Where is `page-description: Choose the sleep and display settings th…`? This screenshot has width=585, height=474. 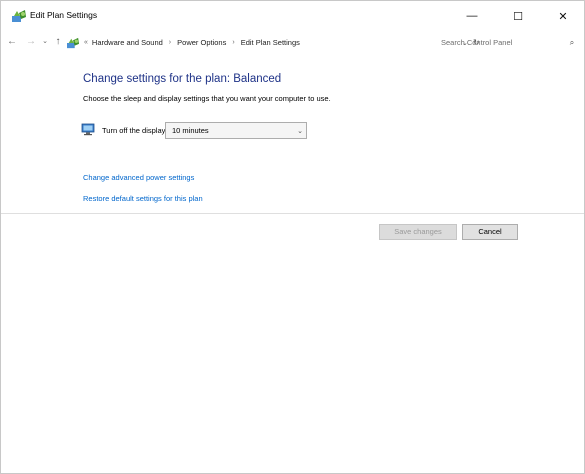
page-description: Choose the sleep and display settings th… is located at coordinates (207, 98).